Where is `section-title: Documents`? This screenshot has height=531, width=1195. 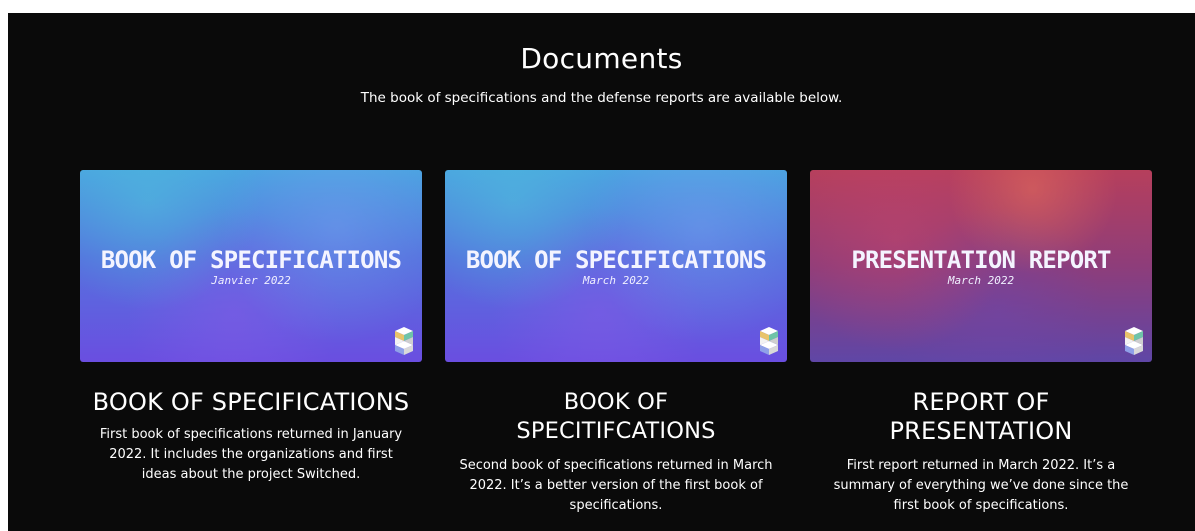
section-title: Documents is located at coordinates (601, 58).